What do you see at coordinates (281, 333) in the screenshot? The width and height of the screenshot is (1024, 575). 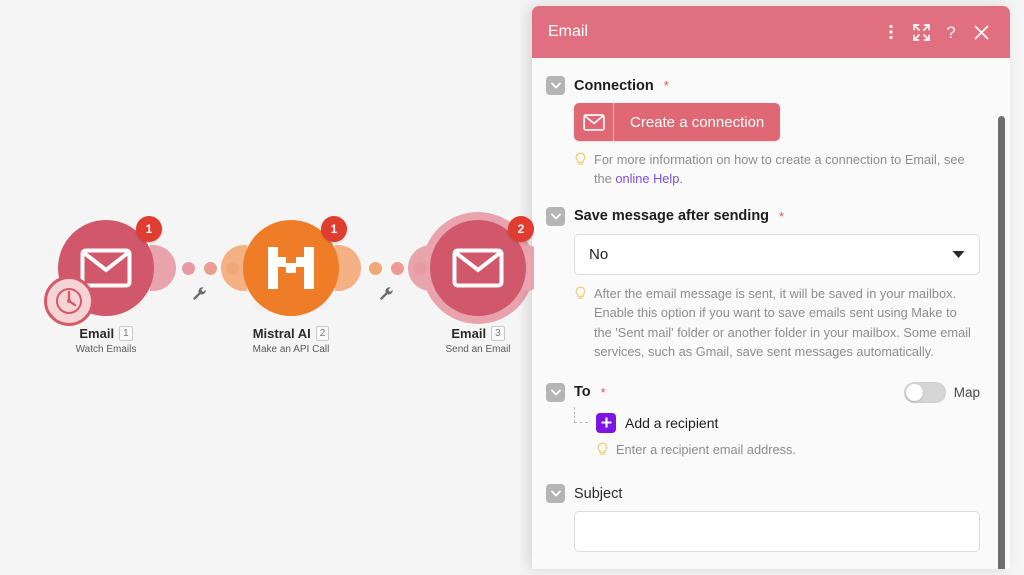 I see `module-name: Mistral AI` at bounding box center [281, 333].